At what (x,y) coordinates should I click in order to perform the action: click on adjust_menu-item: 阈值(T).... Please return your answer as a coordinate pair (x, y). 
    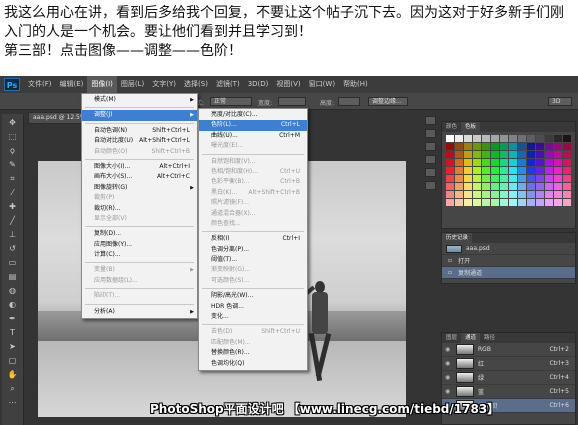
    Looking at the image, I should click on (253, 260).